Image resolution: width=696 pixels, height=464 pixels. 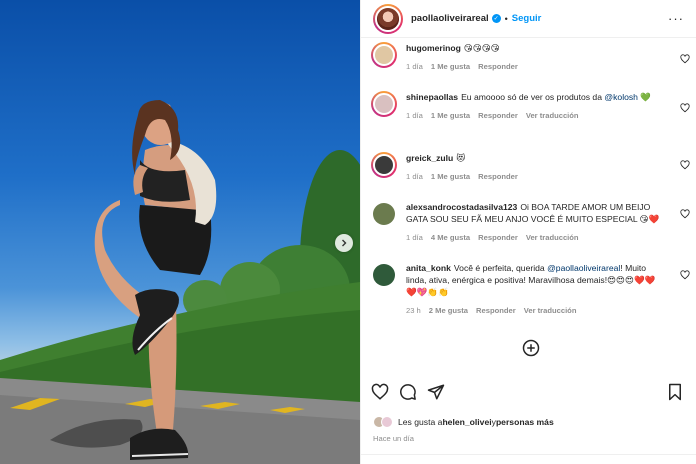 What do you see at coordinates (533, 167) in the screenshot?
I see `comment-item: greick_zulu 😻 1 día 1 Me gusta Responder` at bounding box center [533, 167].